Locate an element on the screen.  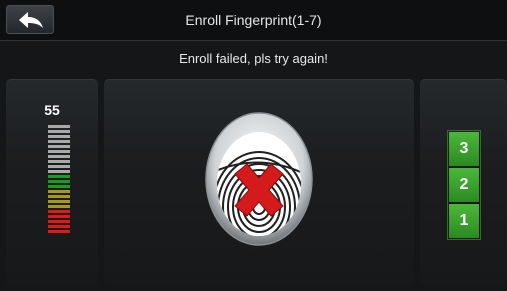
back-arrow-icon is located at coordinates (31, 20).